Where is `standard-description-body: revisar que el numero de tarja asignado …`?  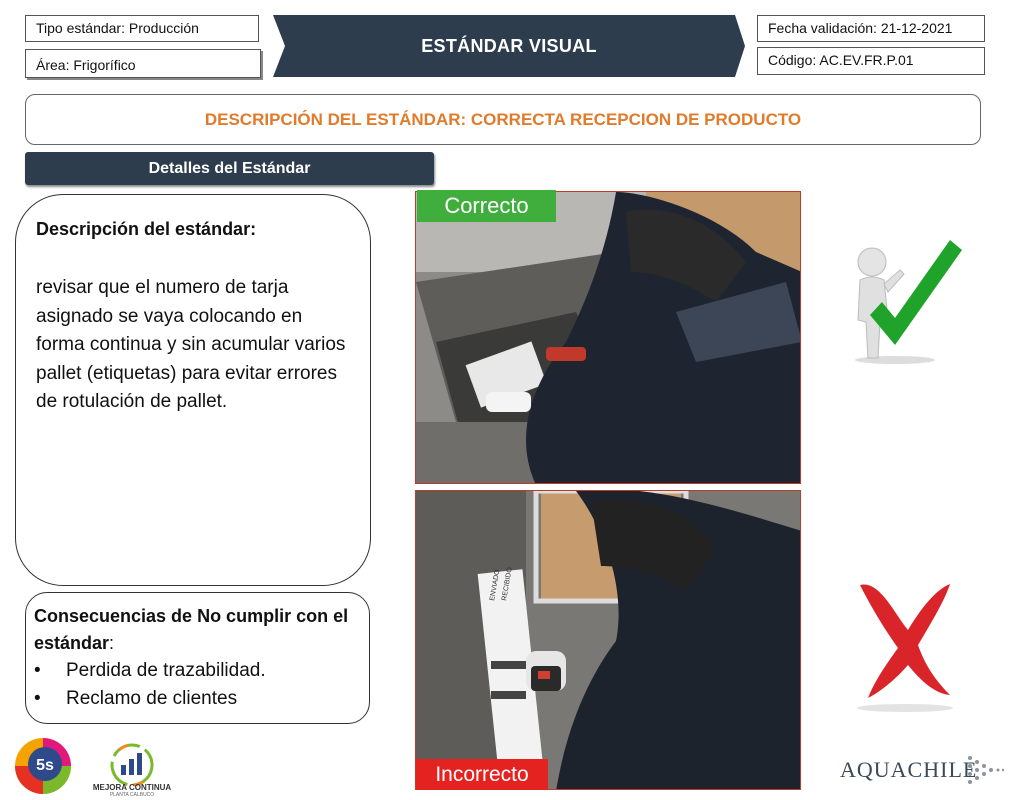 standard-description-body: revisar que el numero de tarja asignado … is located at coordinates (191, 344).